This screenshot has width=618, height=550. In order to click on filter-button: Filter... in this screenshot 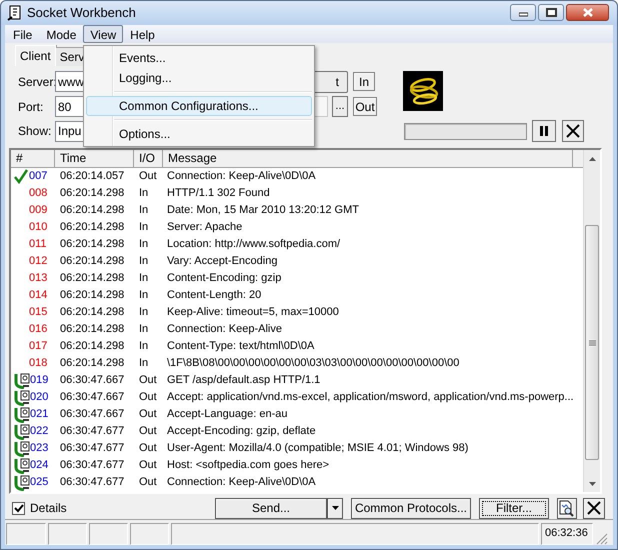, I will do `click(514, 508)`.